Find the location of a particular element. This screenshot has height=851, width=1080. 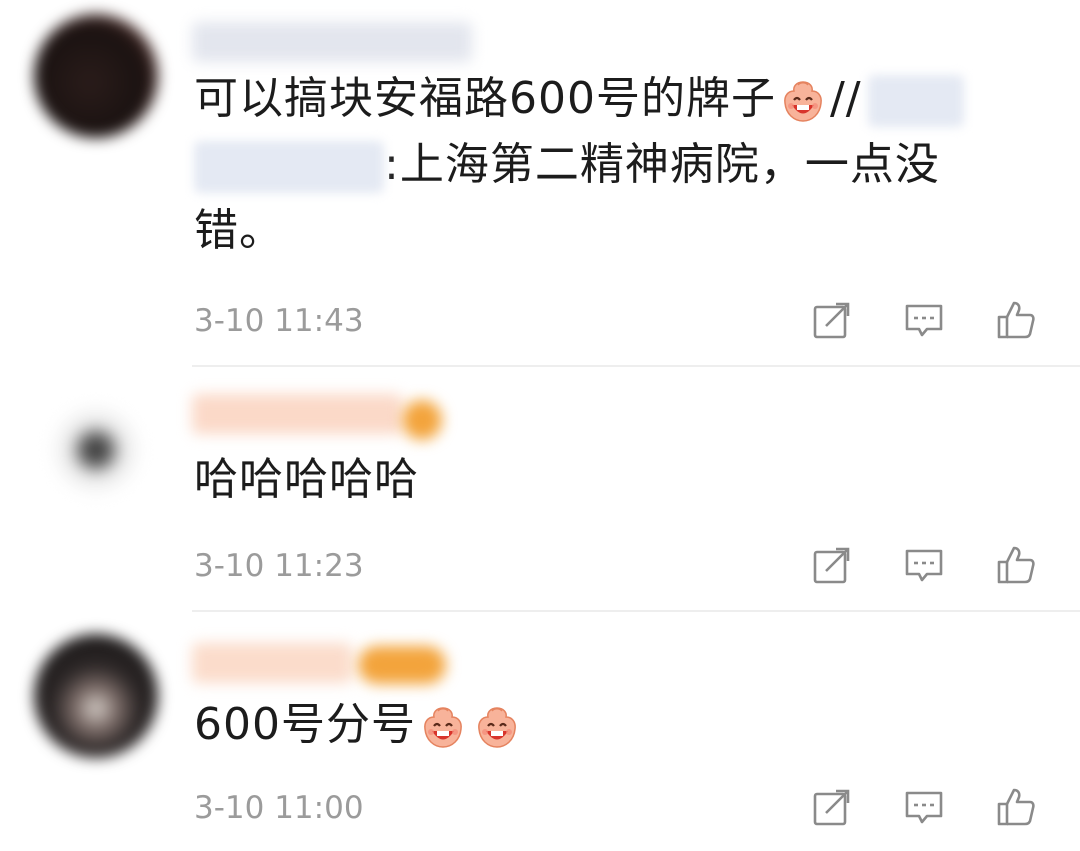

comment-text-part: 可以搞块安福路600号的牌子 is located at coordinates (485, 98).